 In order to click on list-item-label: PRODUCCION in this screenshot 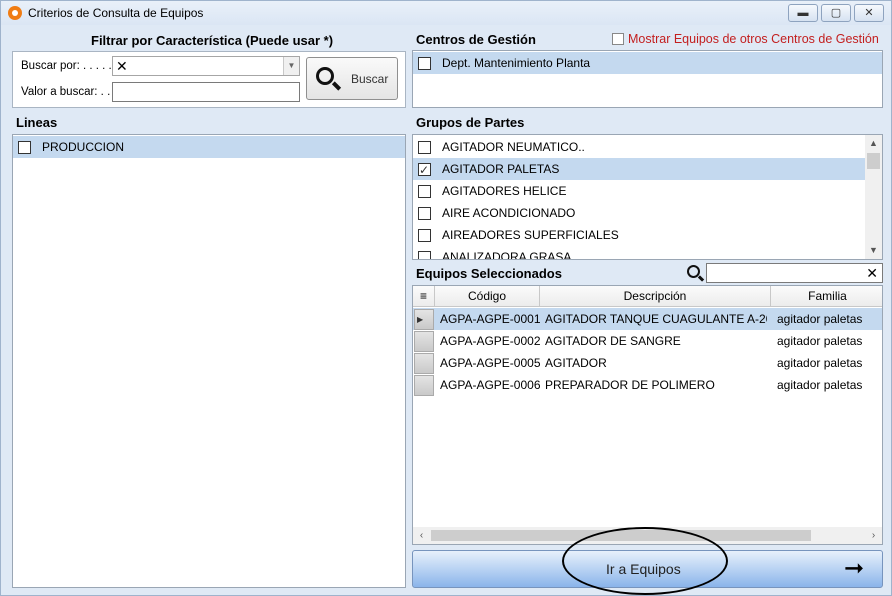, I will do `click(83, 147)`.